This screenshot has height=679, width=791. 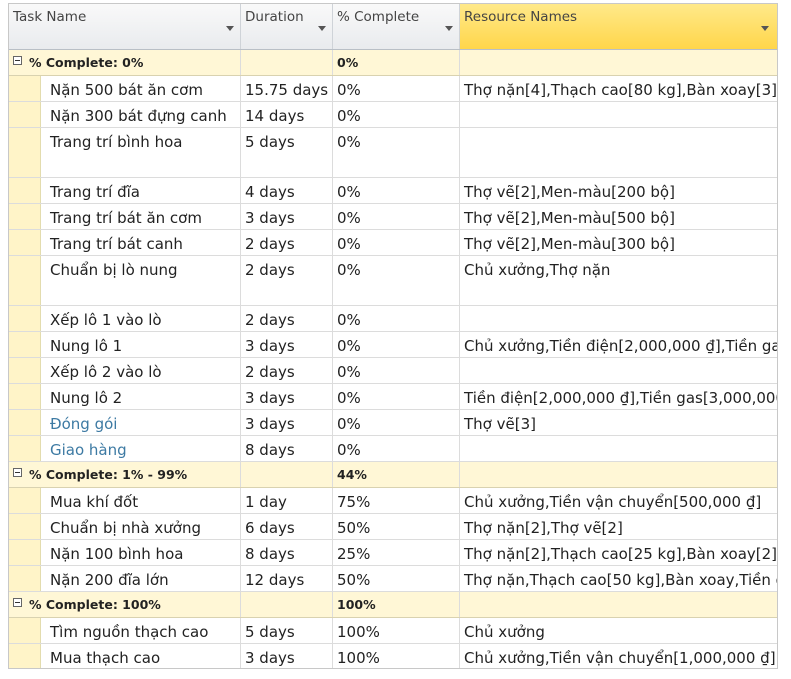 What do you see at coordinates (125, 630) in the screenshot?
I see `task-name: Tìm nguồn thạch cao` at bounding box center [125, 630].